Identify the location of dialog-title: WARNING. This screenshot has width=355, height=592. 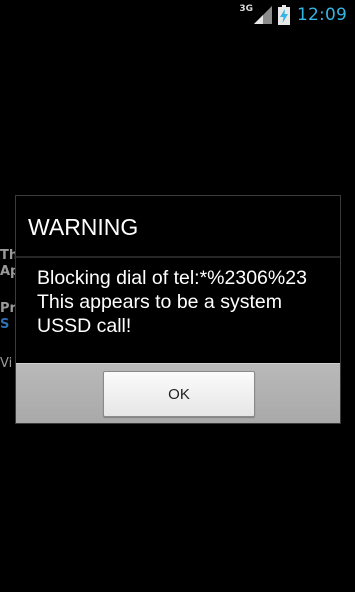
(83, 227).